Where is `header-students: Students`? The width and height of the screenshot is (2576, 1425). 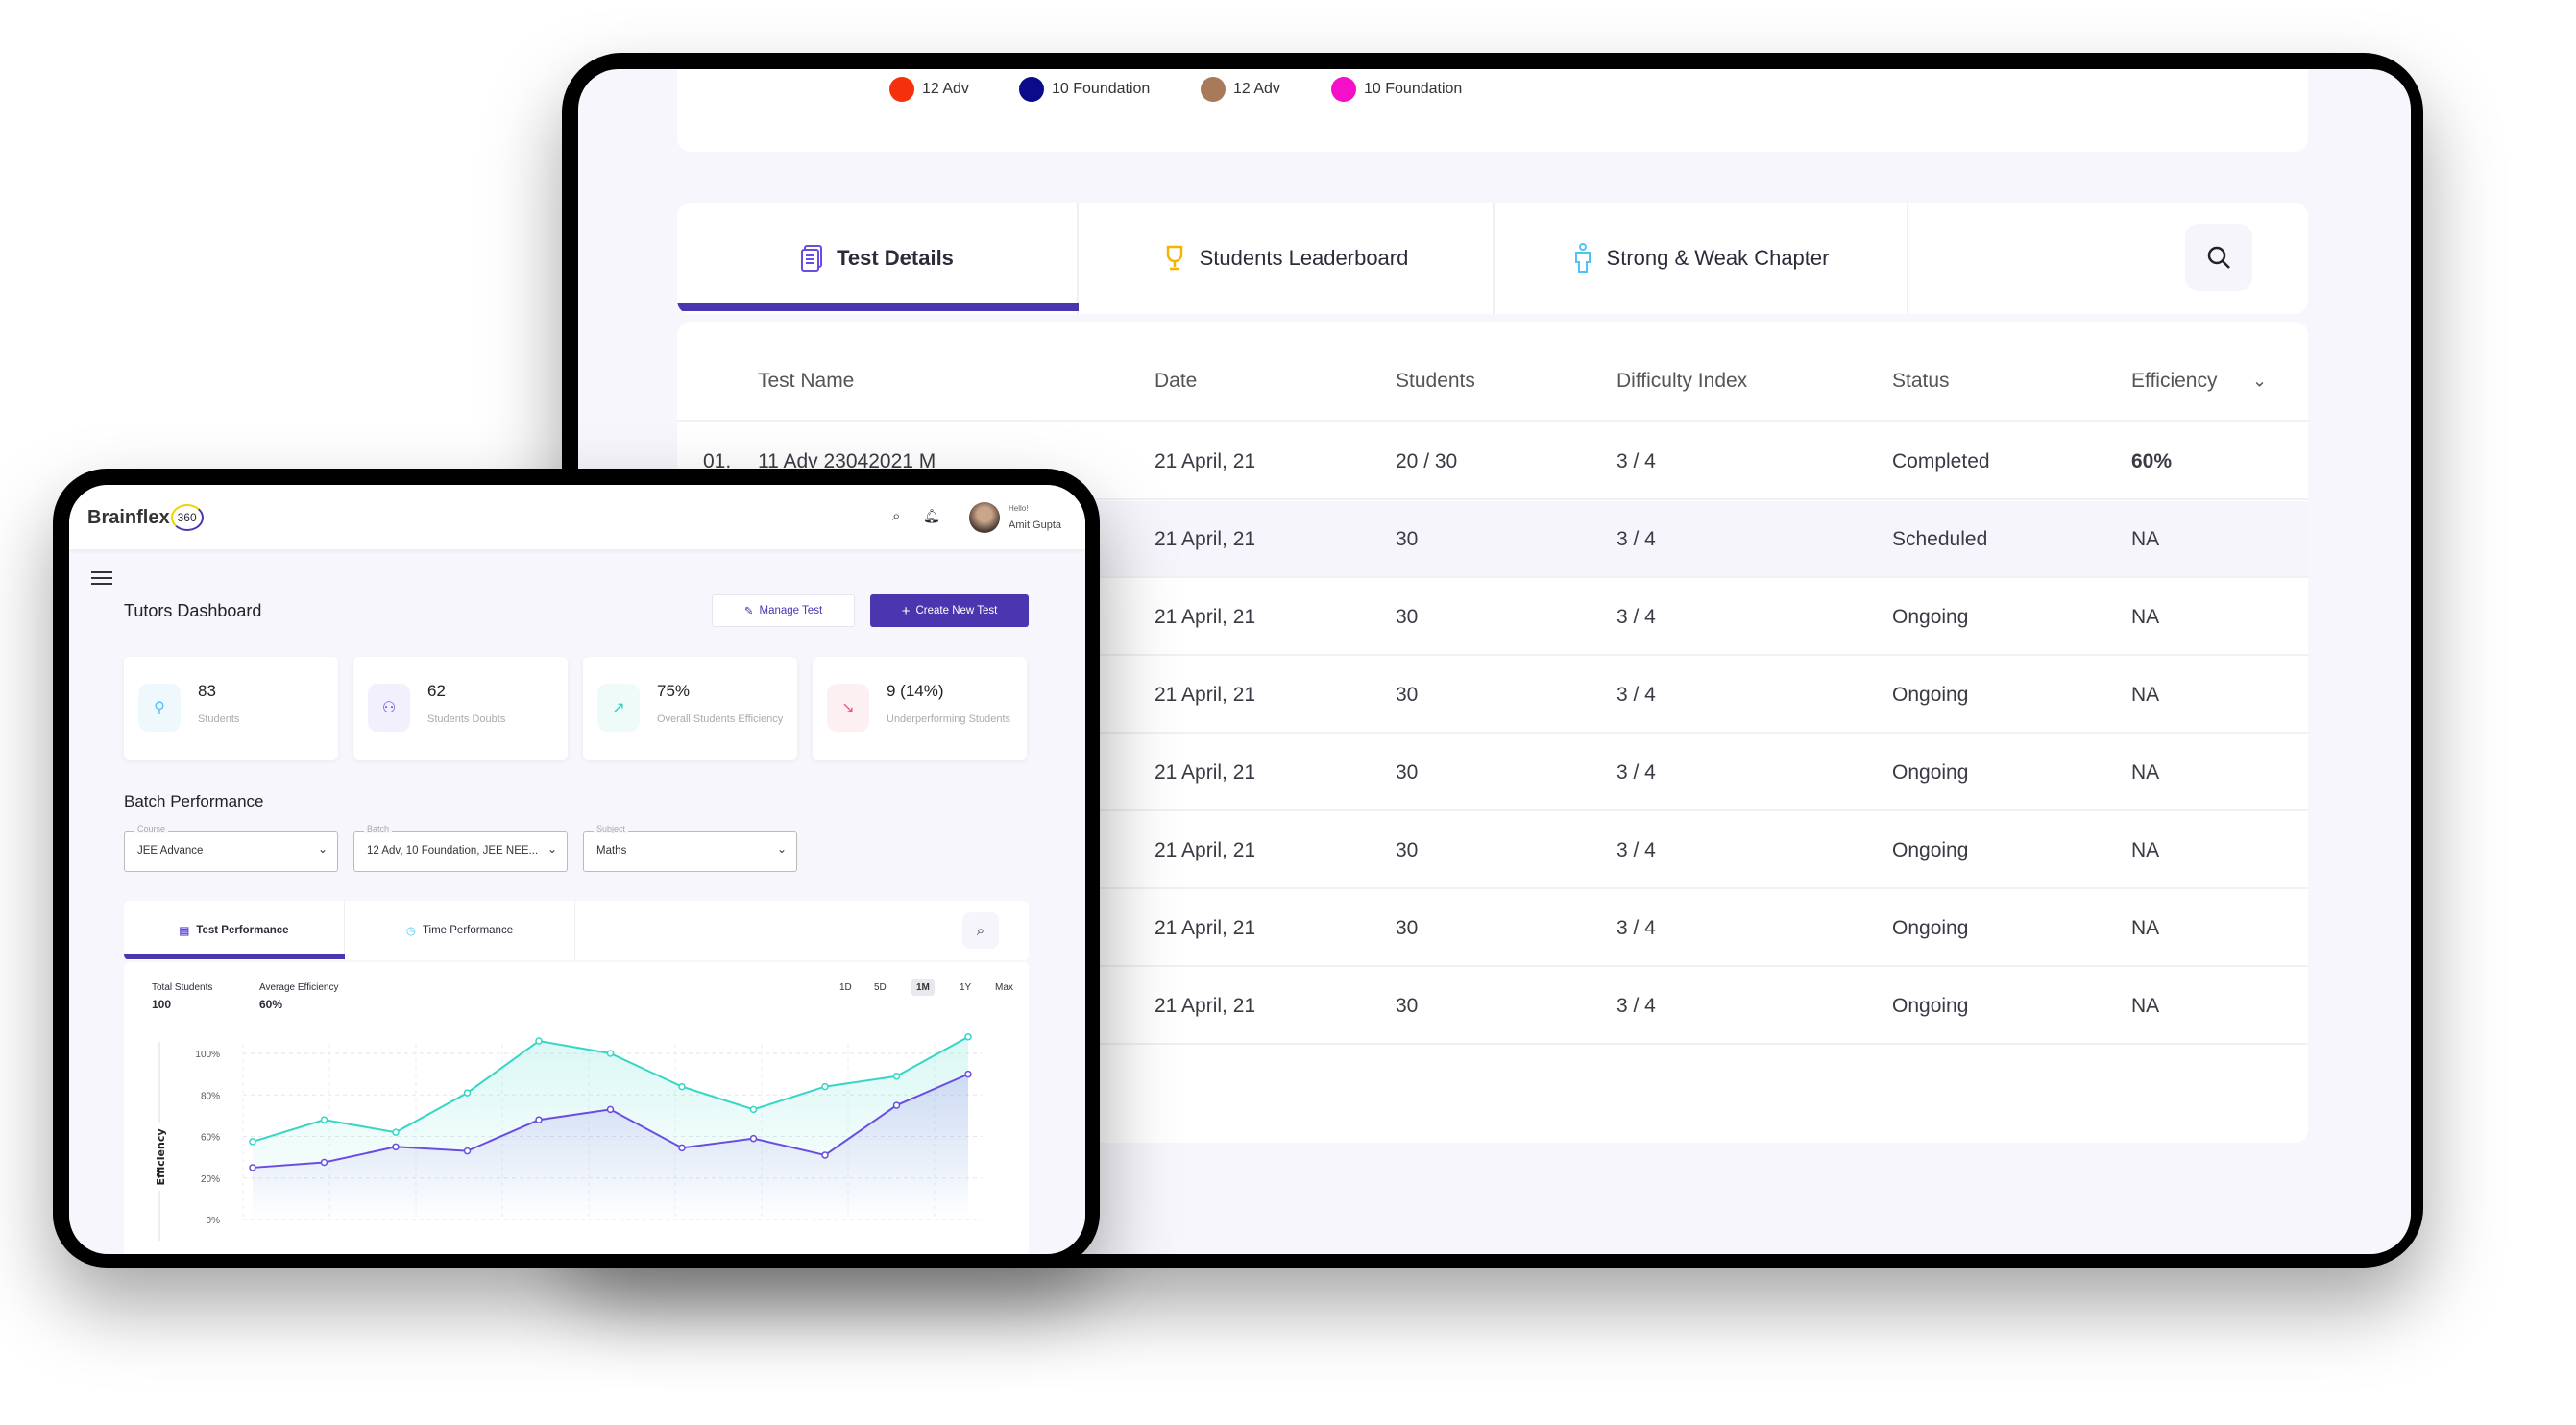 header-students: Students is located at coordinates (1436, 381).